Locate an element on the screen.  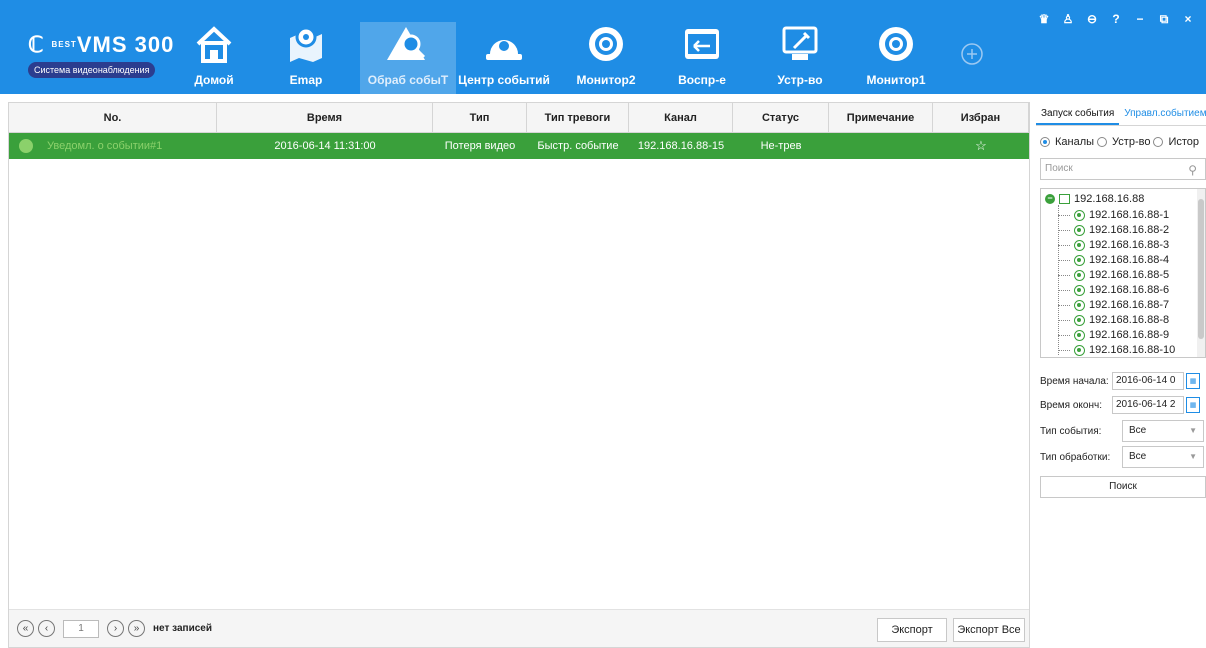
radio-history is located at coordinates (1158, 142).